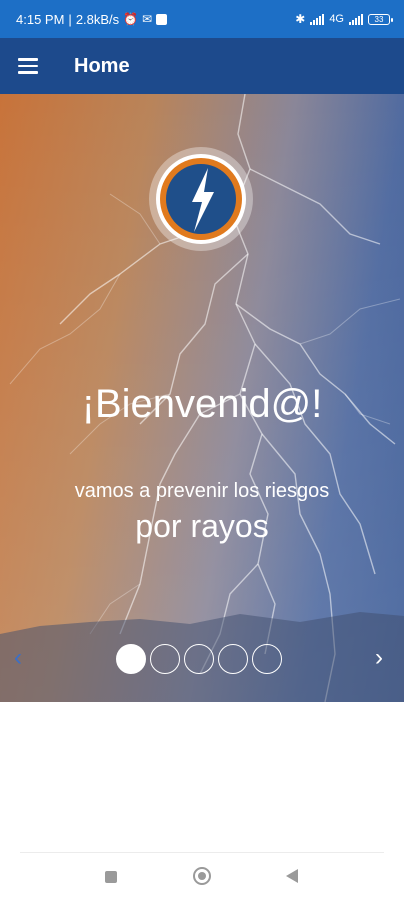 The width and height of the screenshot is (404, 900). I want to click on home-button, so click(202, 876).